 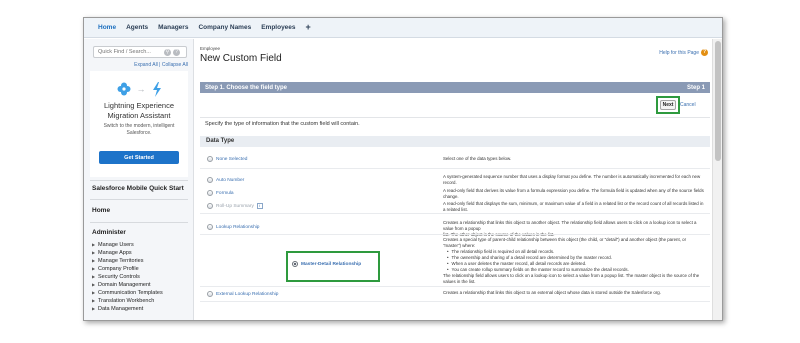 What do you see at coordinates (308, 27) in the screenshot?
I see `add-tab-icon: +` at bounding box center [308, 27].